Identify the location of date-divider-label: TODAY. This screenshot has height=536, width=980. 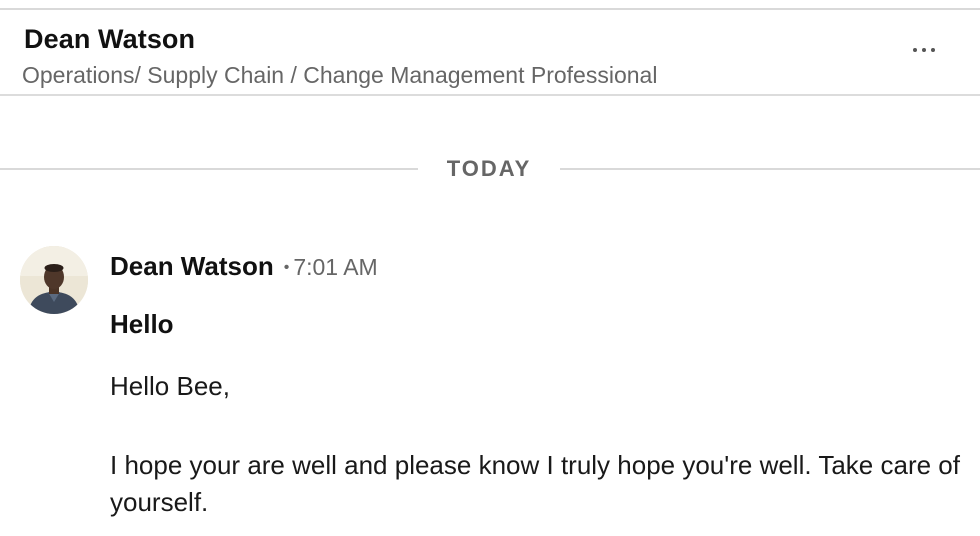
(489, 168).